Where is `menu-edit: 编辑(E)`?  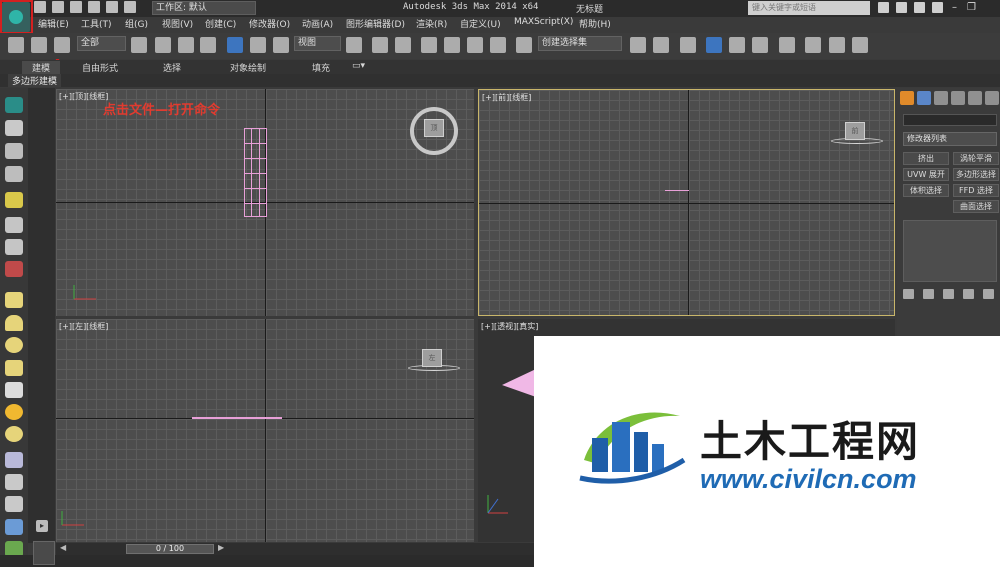 menu-edit: 编辑(E) is located at coordinates (53, 23).